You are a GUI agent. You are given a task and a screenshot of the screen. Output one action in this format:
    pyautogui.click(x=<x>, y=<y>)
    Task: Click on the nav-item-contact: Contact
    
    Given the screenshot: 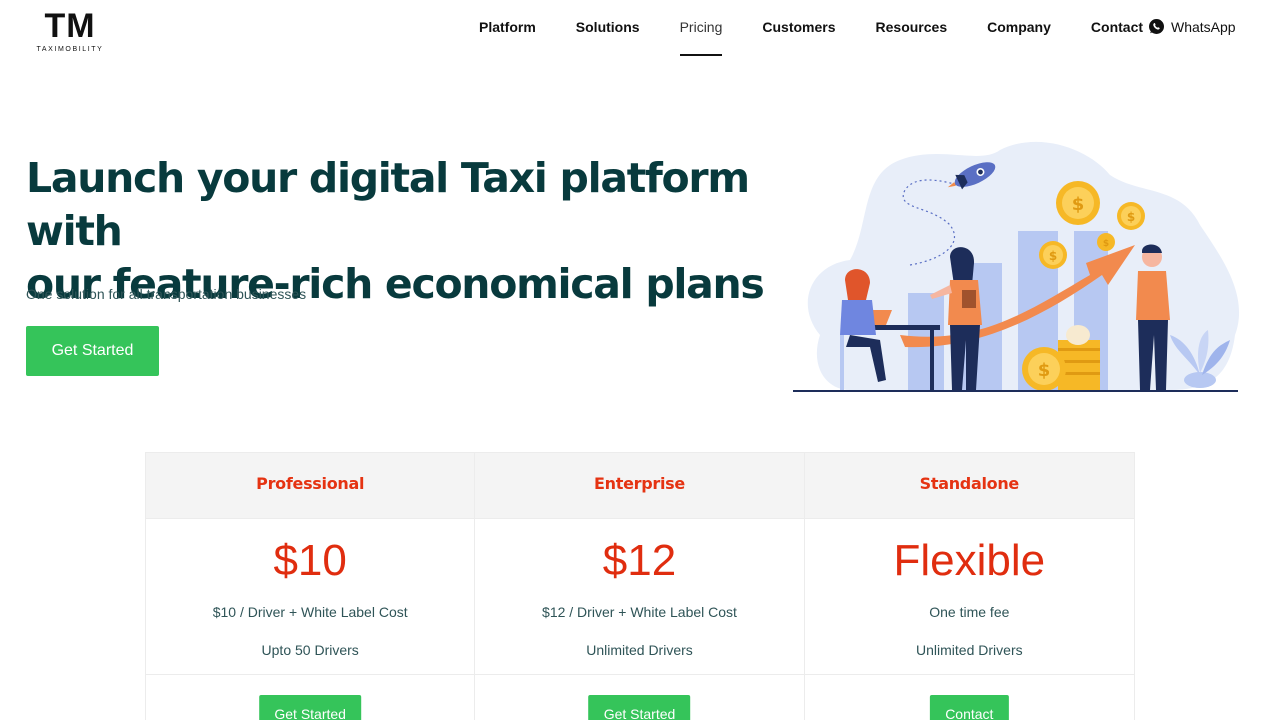 What is the action you would take?
    pyautogui.click(x=1117, y=37)
    